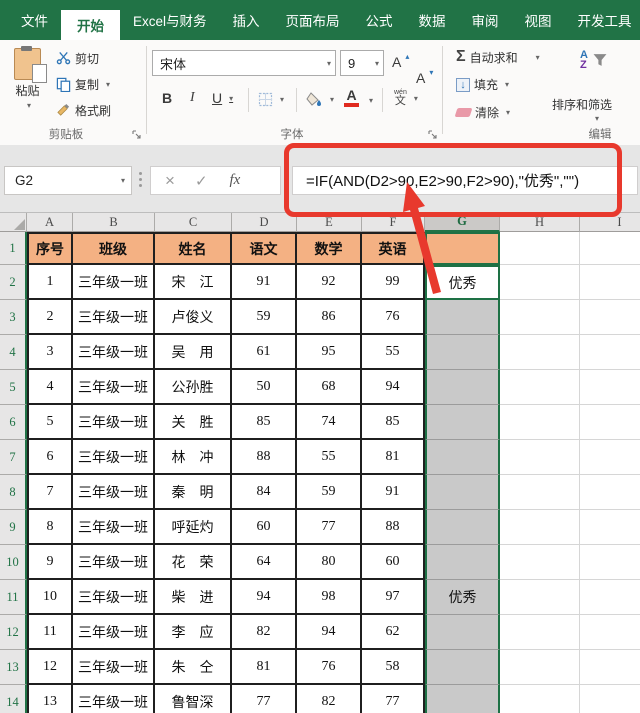  Describe the element at coordinates (462, 667) in the screenshot. I see `cell-G13` at that location.